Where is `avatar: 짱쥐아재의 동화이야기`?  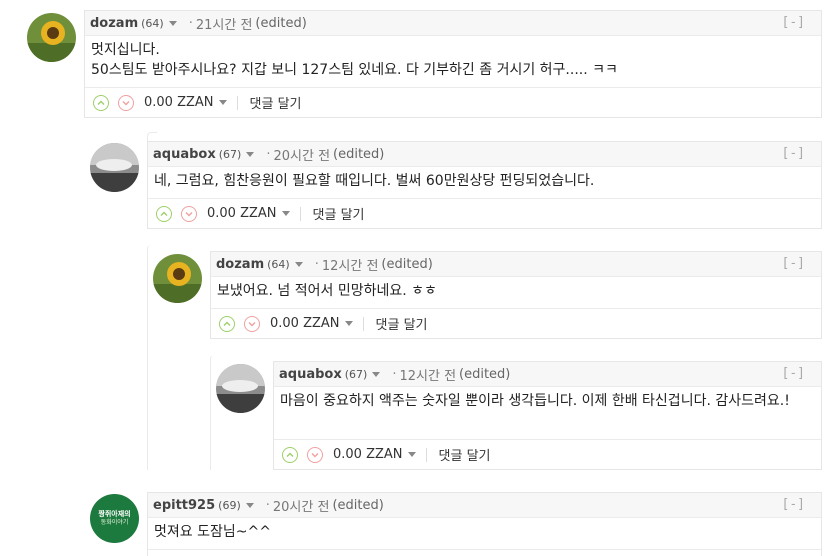
avatar: 짱쥐아재의 동화이야기 is located at coordinates (114, 518).